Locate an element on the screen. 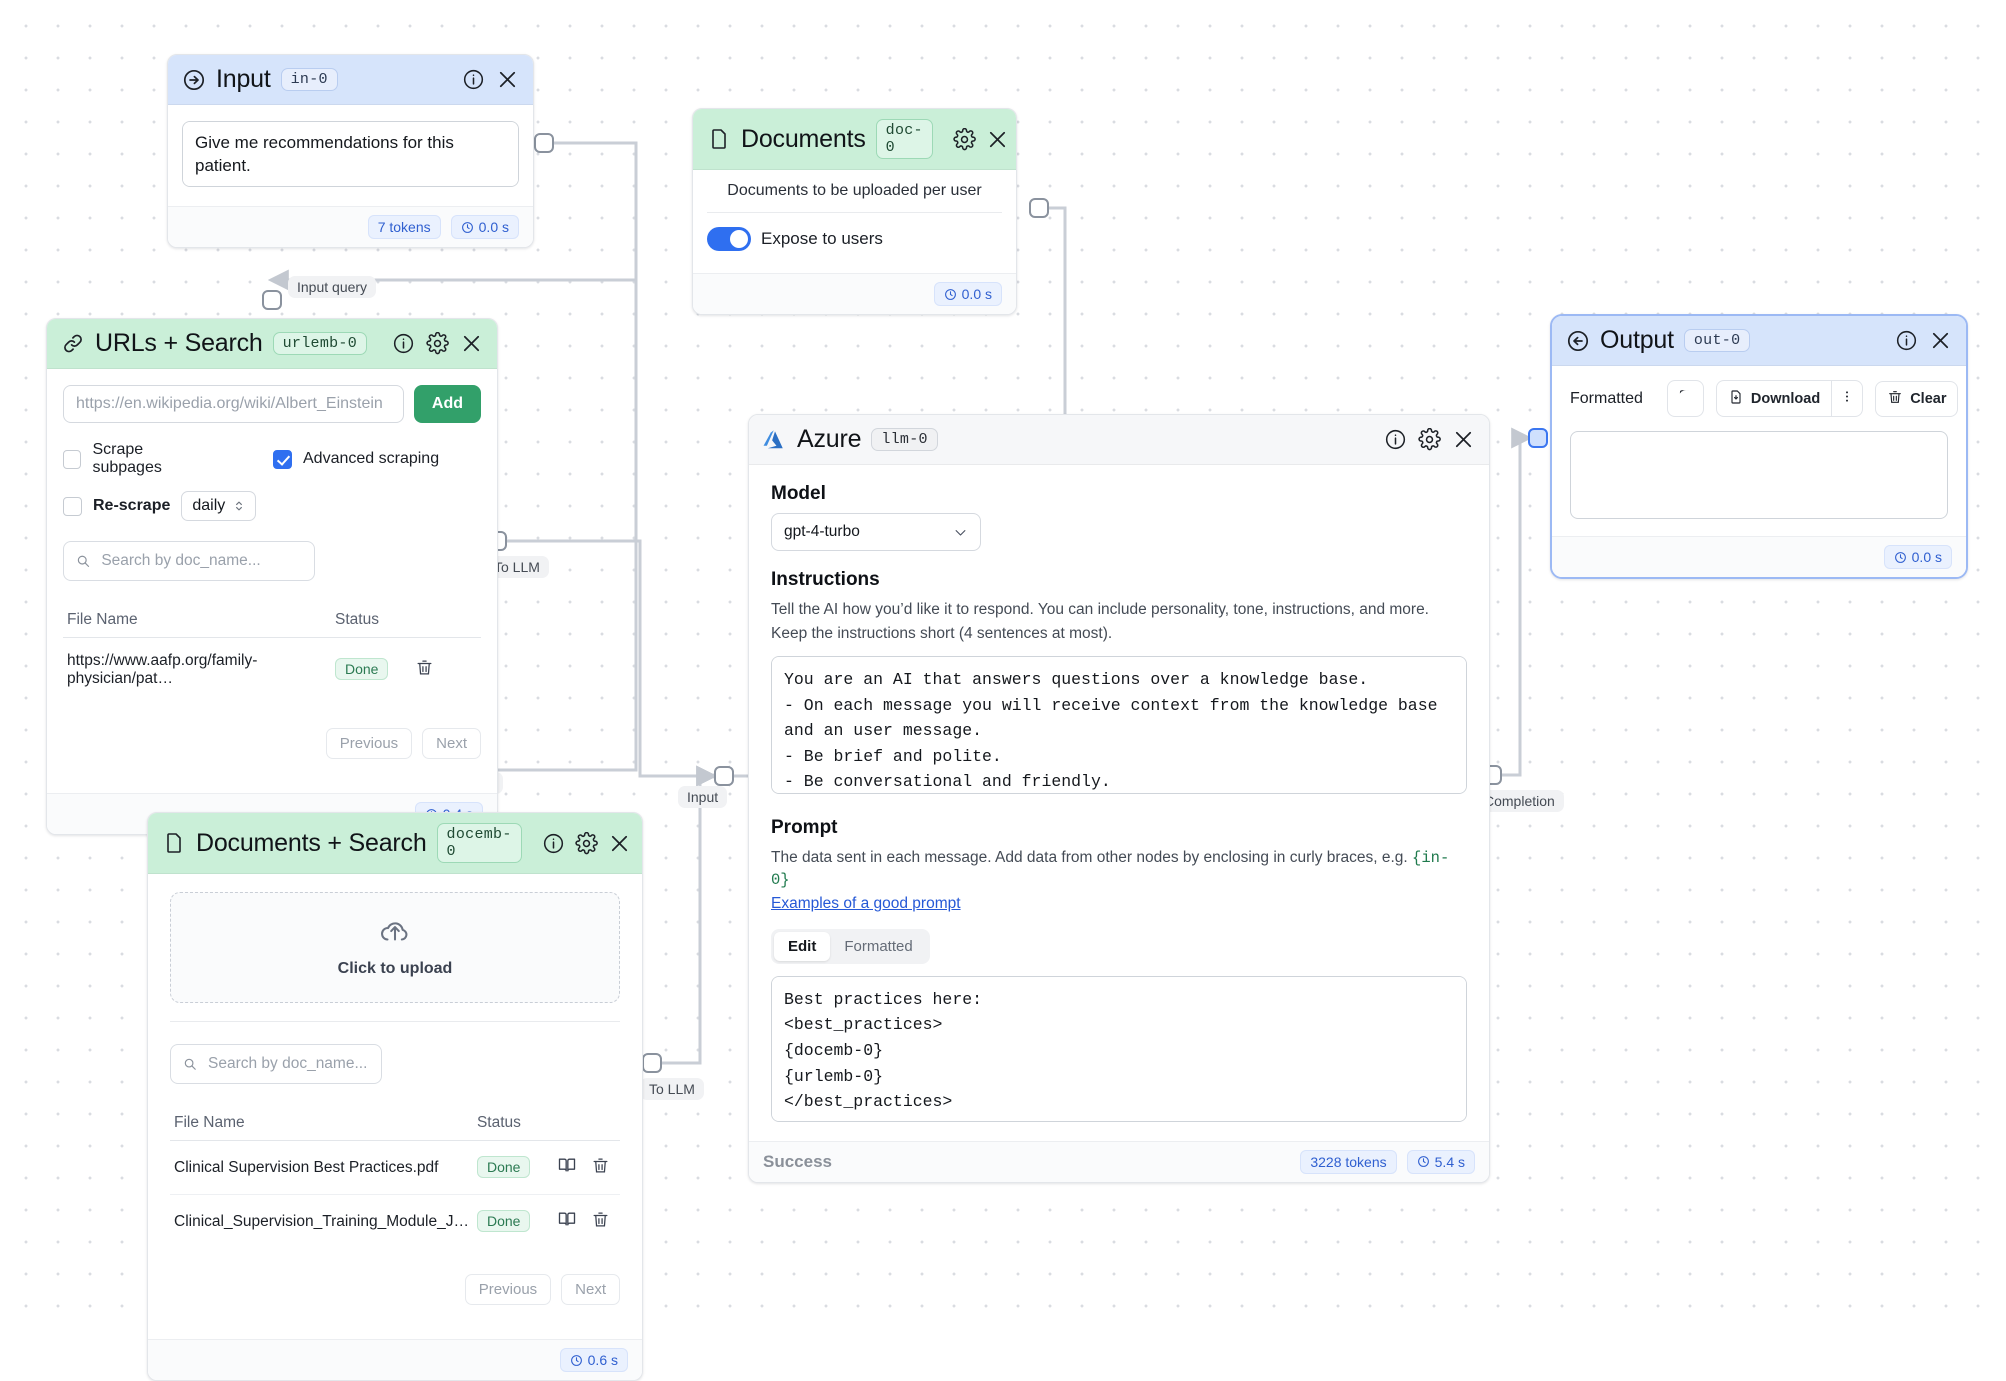  node-documents-search-chip: docemb-0 is located at coordinates (479, 843).